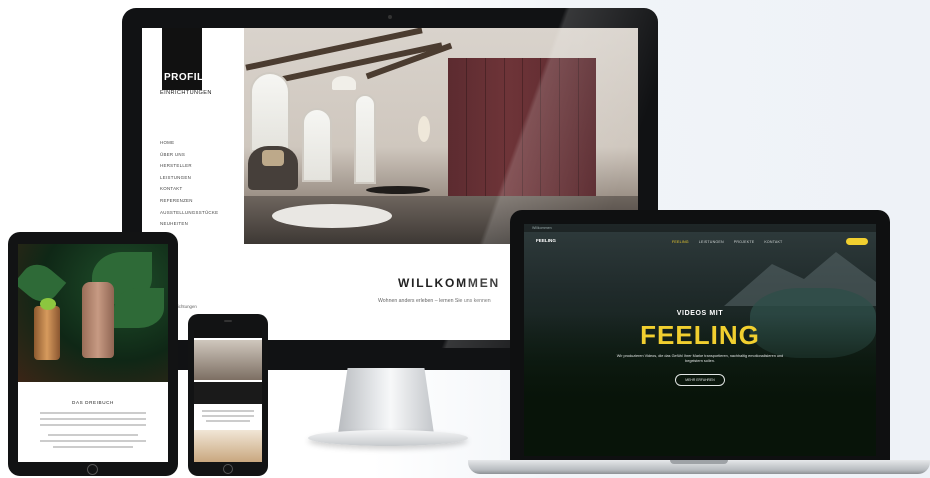 The height and width of the screenshot is (478, 930). Describe the element at coordinates (700, 380) in the screenshot. I see `hero-cta-button: MEHR ERFAHREN` at that location.